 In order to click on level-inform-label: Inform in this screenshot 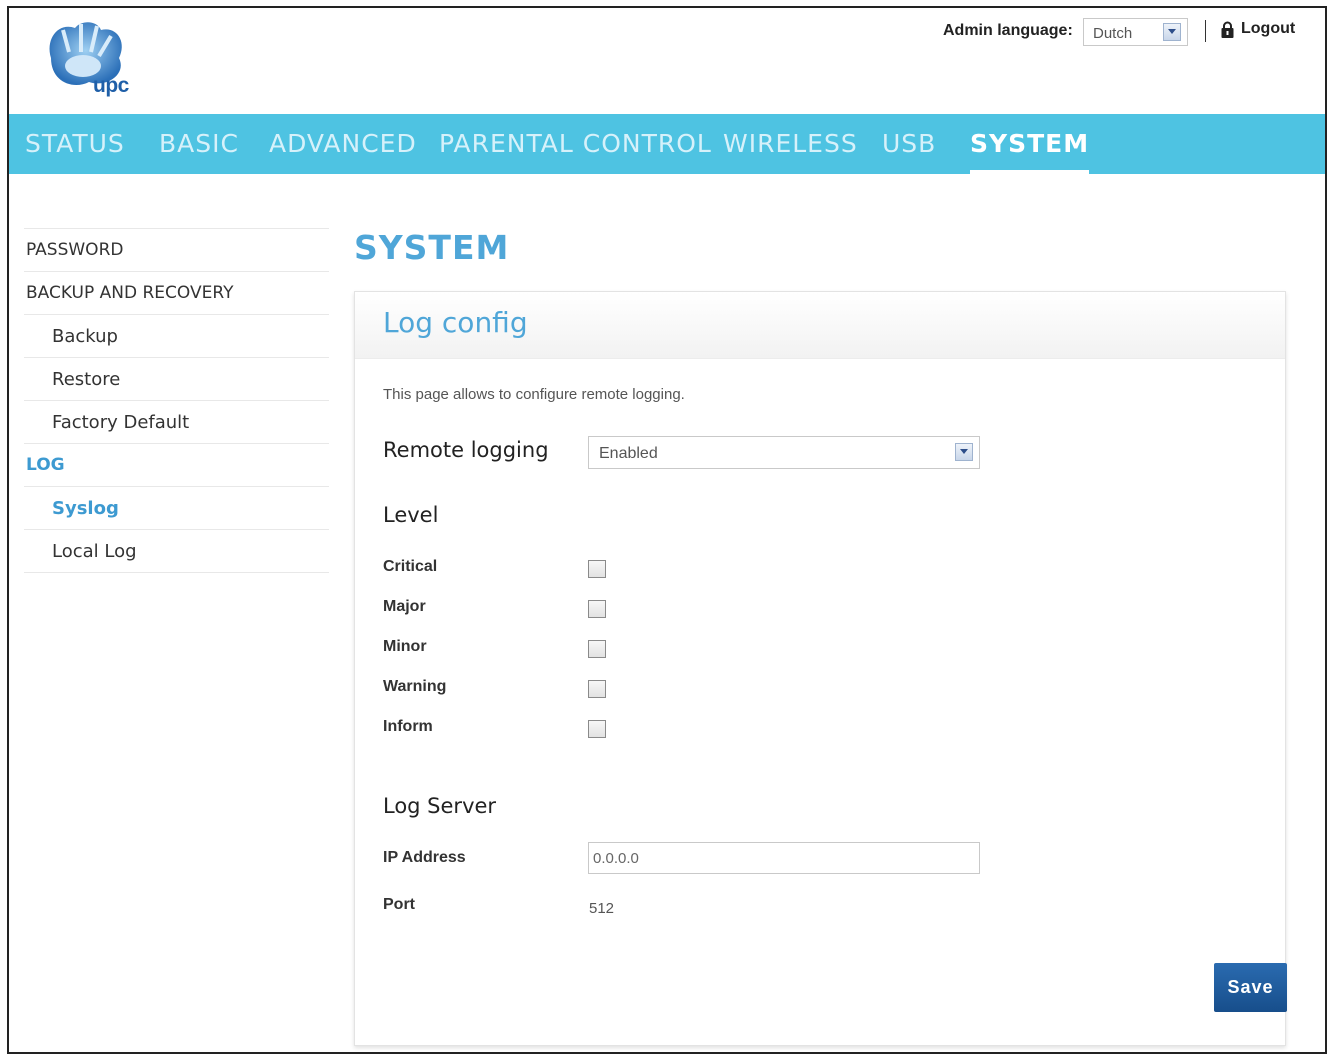, I will do `click(408, 726)`.